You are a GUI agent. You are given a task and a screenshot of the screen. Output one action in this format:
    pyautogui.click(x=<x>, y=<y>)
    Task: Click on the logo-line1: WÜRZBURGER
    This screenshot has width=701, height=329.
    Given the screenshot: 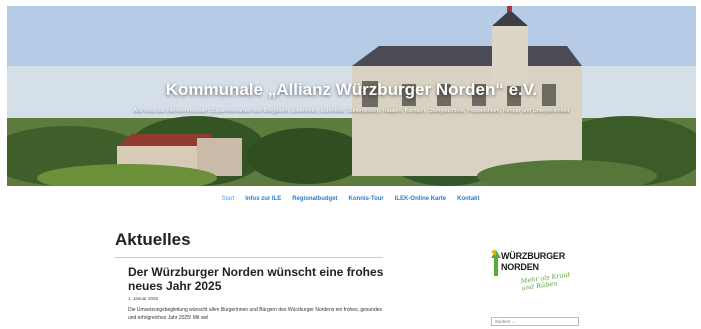 What is the action you would take?
    pyautogui.click(x=533, y=256)
    